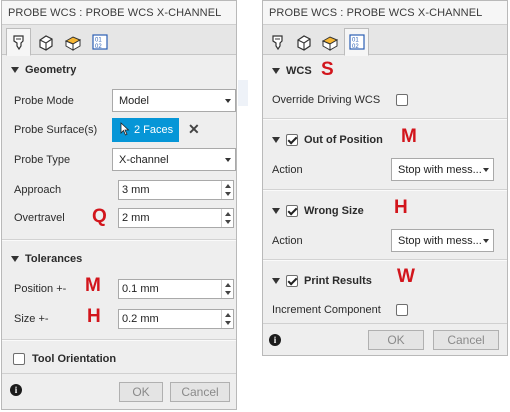  I want to click on size-stepper, so click(227, 319).